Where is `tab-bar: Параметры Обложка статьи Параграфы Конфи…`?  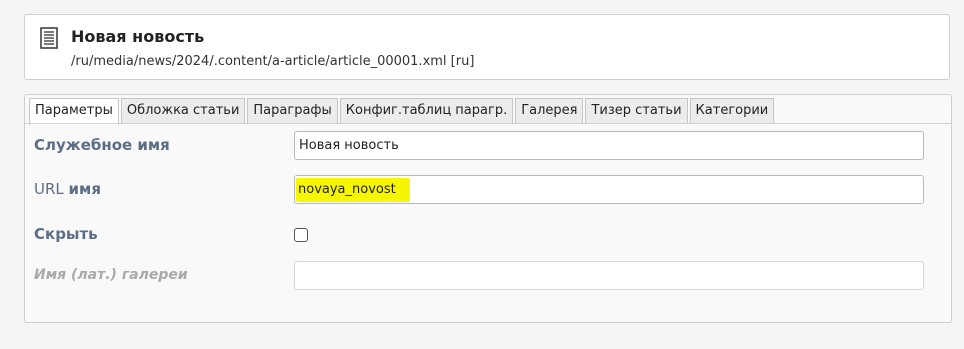
tab-bar: Параметры Обложка статьи Параграфы Конфи… is located at coordinates (402, 111).